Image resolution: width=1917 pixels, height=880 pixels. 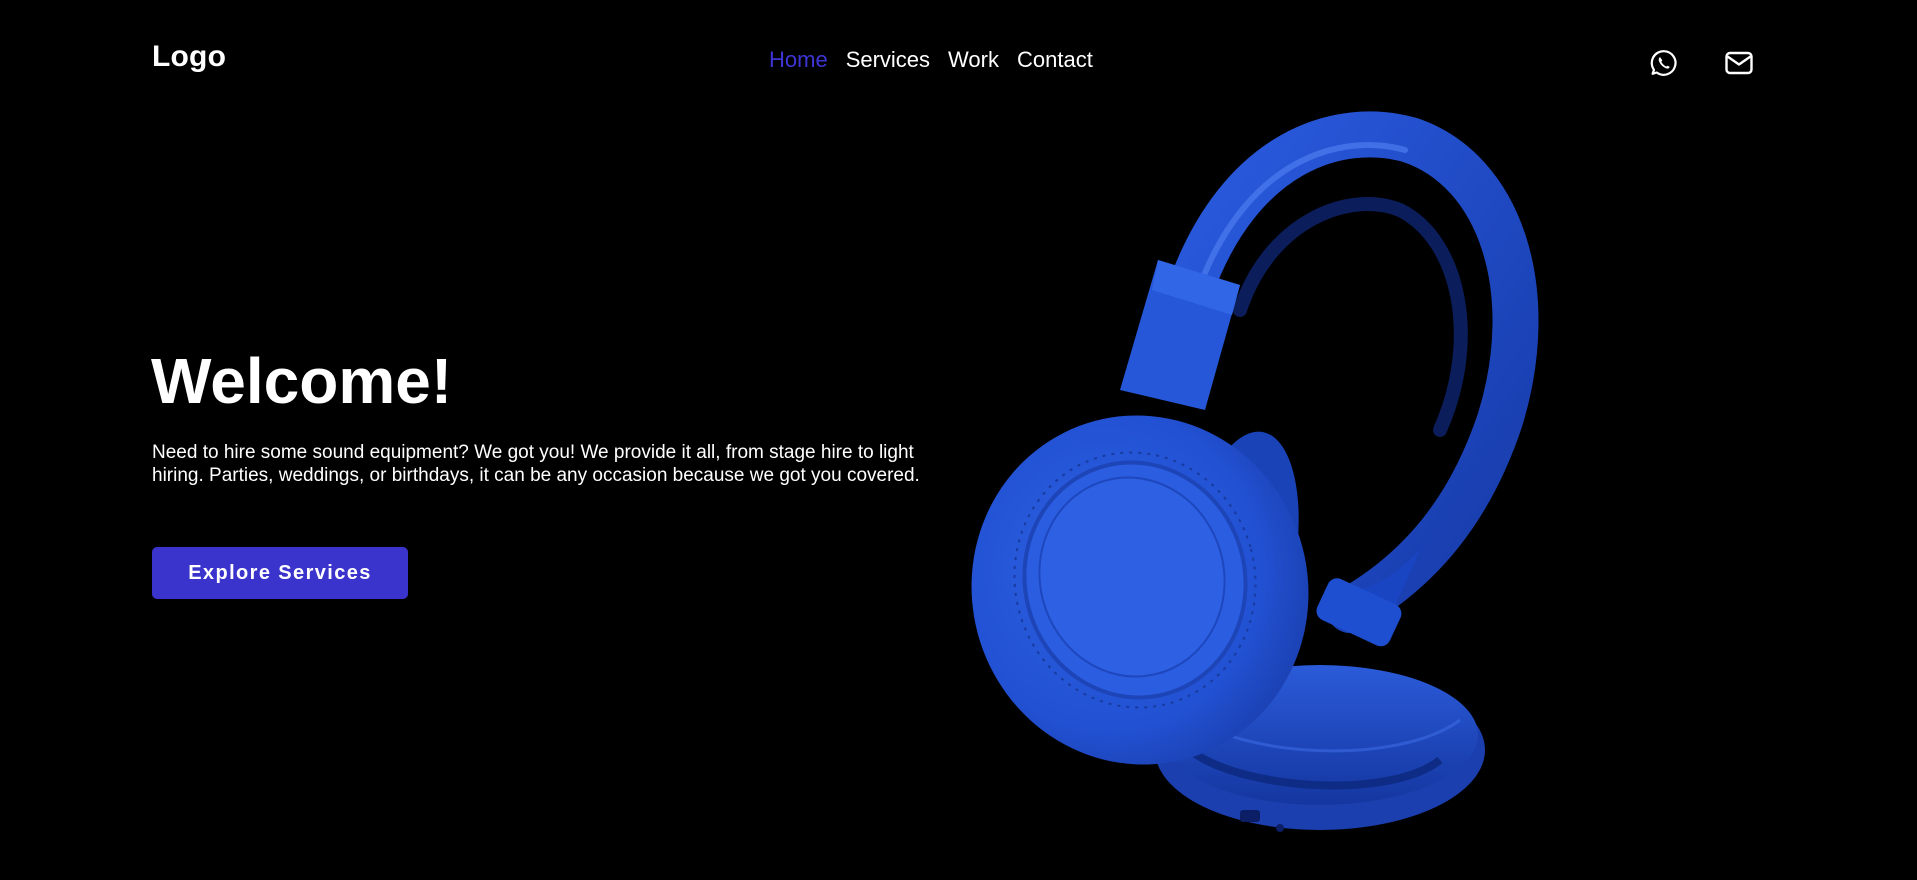 What do you see at coordinates (888, 60) in the screenshot?
I see `nav-services: Services` at bounding box center [888, 60].